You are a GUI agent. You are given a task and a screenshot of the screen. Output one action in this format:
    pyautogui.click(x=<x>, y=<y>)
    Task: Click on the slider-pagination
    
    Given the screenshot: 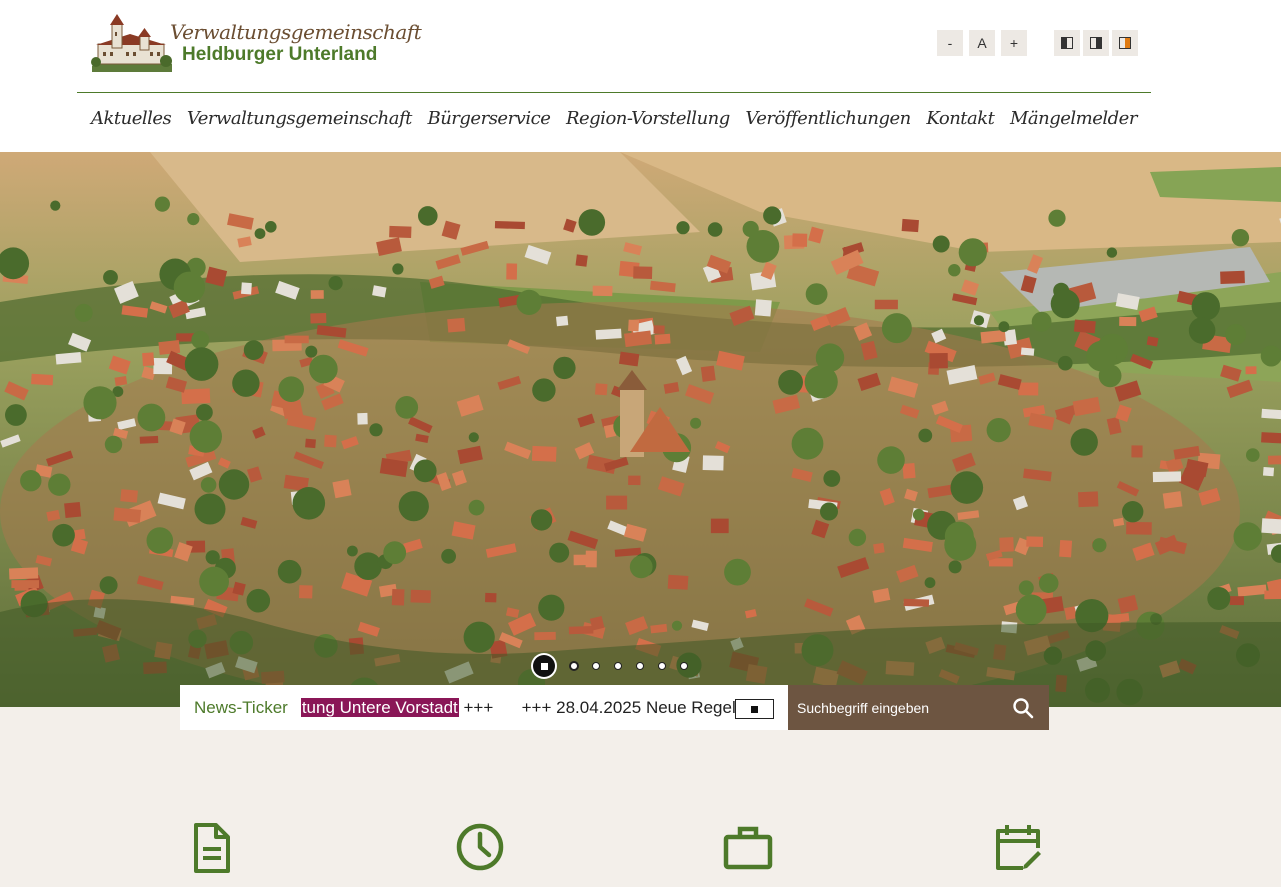 What is the action you would take?
    pyautogui.click(x=613, y=666)
    